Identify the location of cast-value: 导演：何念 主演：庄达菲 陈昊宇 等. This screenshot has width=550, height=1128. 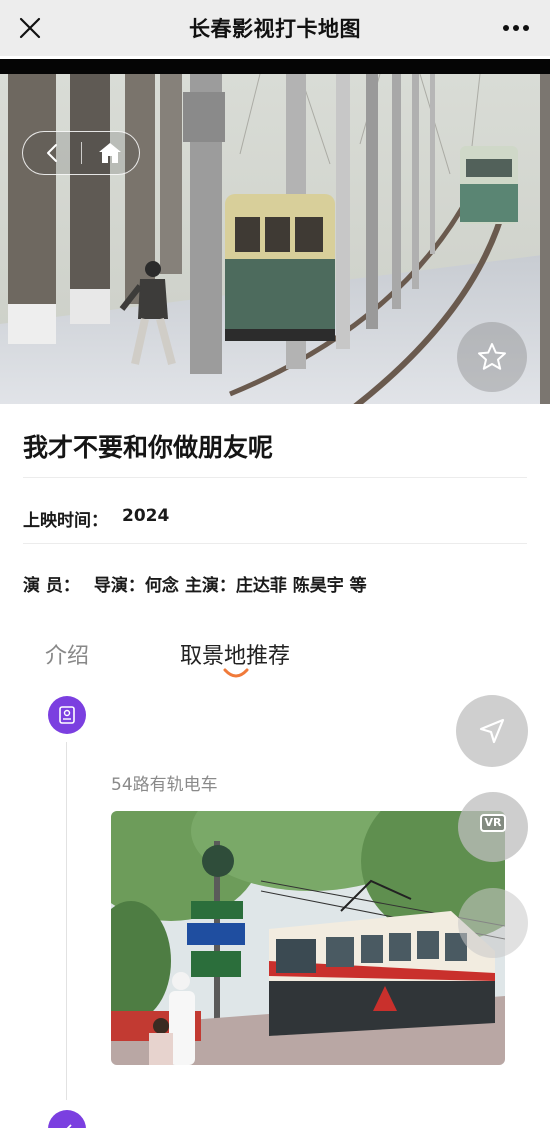
(230, 586).